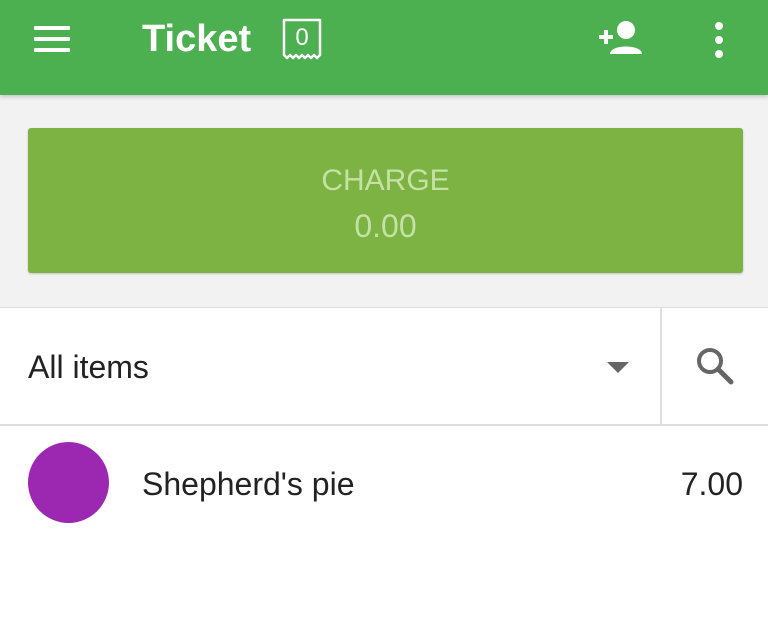 Image resolution: width=768 pixels, height=620 pixels. What do you see at coordinates (248, 484) in the screenshot?
I see `item-name: Shepherd's pie` at bounding box center [248, 484].